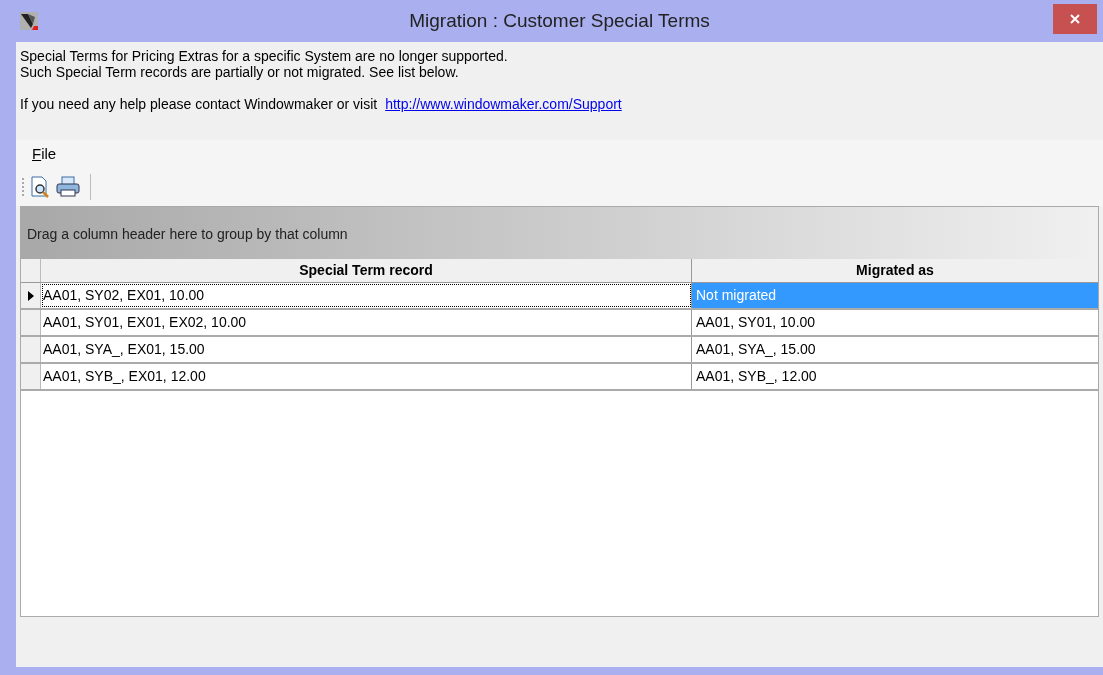 This screenshot has height=675, width=1103. Describe the element at coordinates (895, 295) in the screenshot. I see `table-cell: Not migrated` at that location.